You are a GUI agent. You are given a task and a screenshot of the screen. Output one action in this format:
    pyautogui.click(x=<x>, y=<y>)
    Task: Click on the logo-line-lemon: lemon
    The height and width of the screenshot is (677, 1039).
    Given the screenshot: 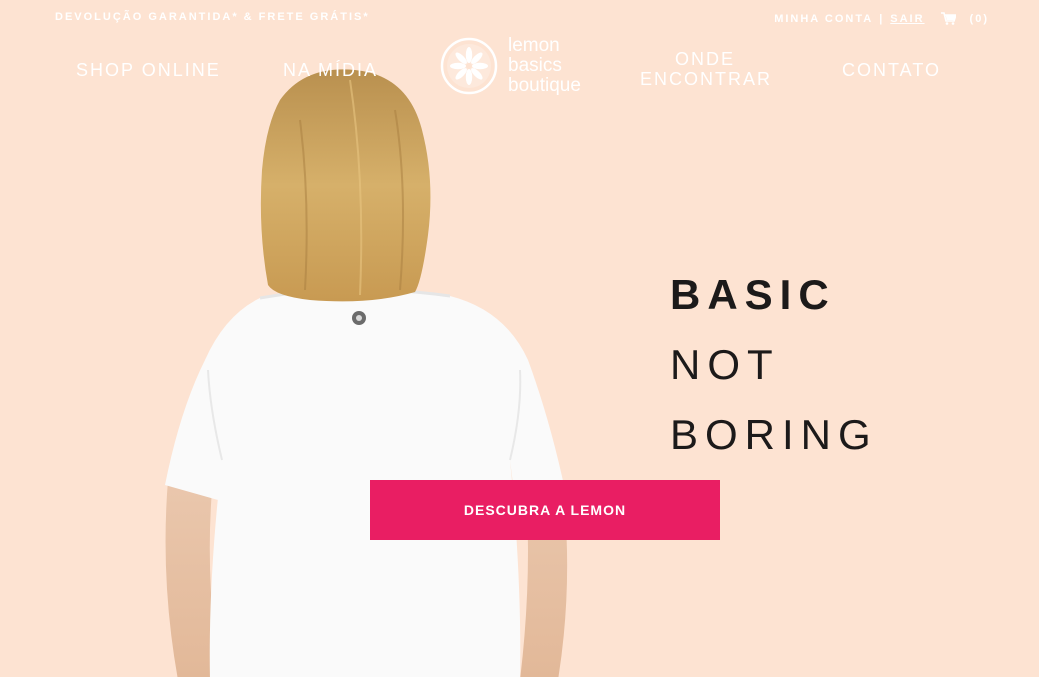 What is the action you would take?
    pyautogui.click(x=534, y=45)
    